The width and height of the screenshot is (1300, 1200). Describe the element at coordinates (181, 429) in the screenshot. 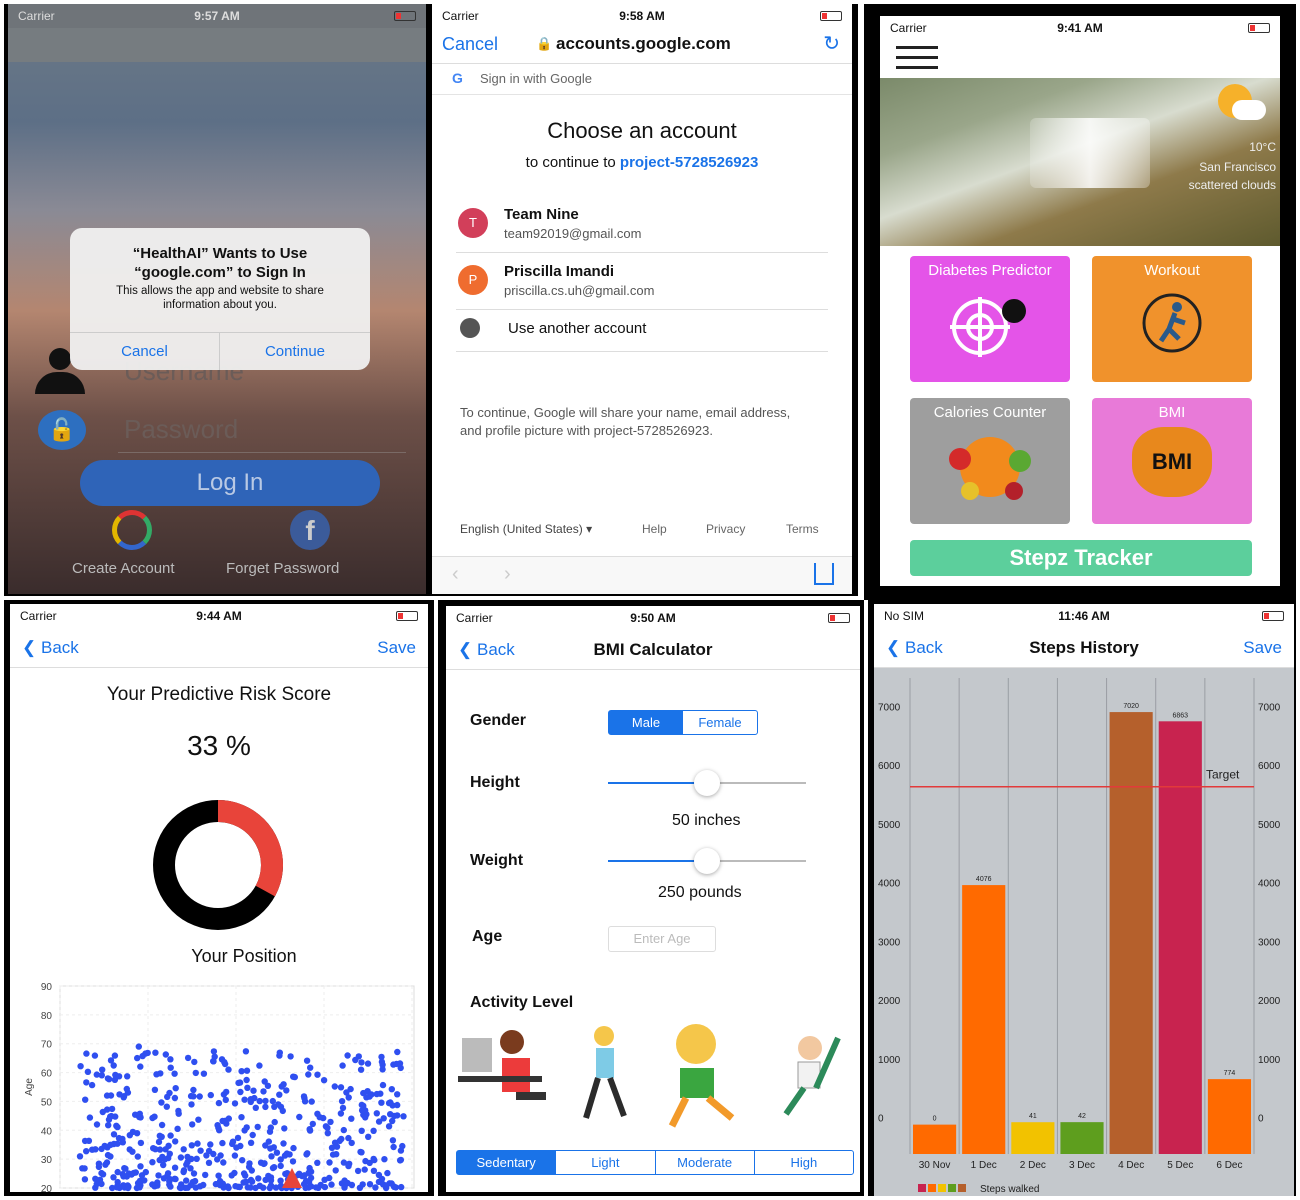

I see `password-field: Password` at that location.